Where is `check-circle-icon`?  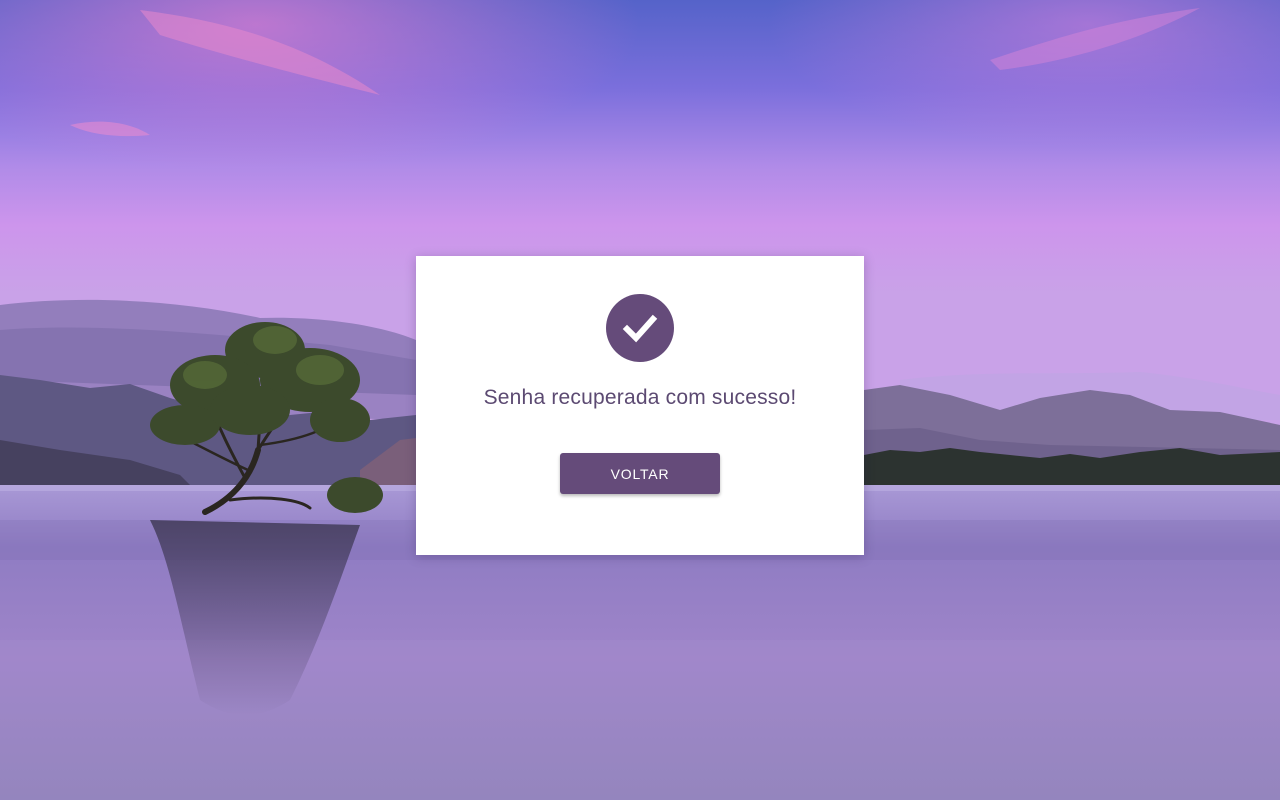
check-circle-icon is located at coordinates (640, 328).